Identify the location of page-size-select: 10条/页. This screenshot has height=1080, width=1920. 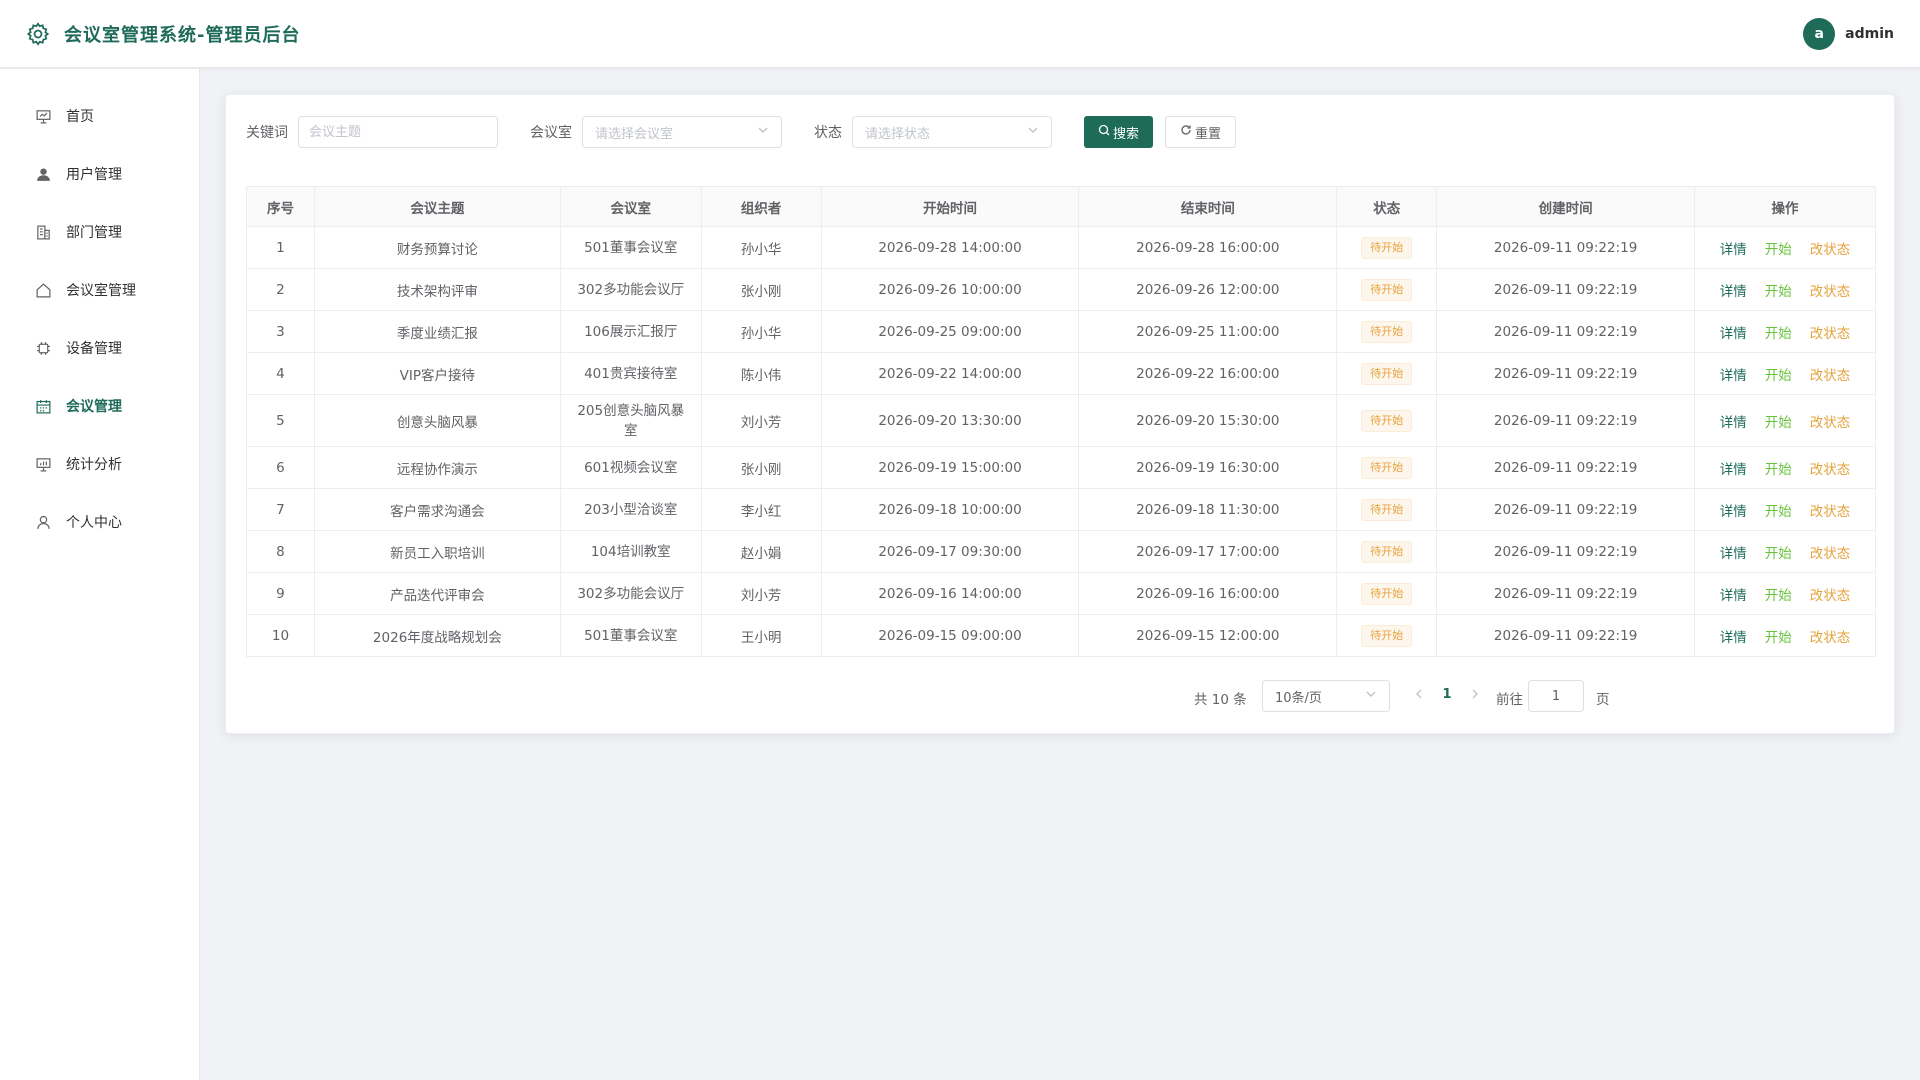
(1326, 696).